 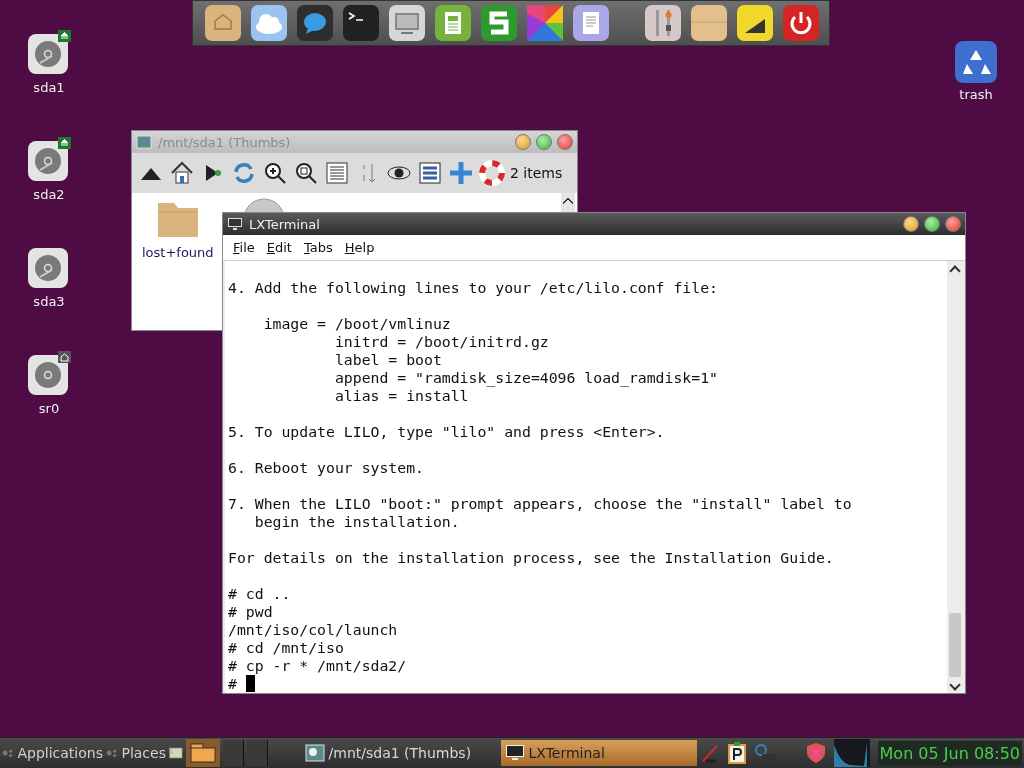 I want to click on network-off-icon, so click(x=709, y=753).